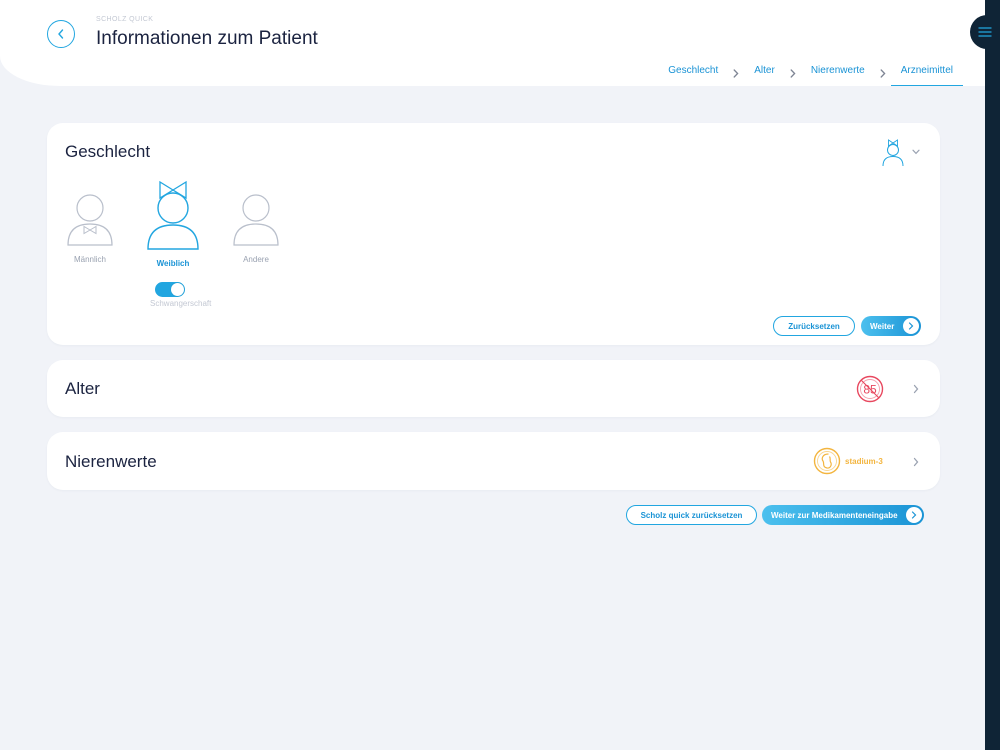 Image resolution: width=1000 pixels, height=750 pixels. I want to click on step-geschlecht: Geschlecht, so click(693, 73).